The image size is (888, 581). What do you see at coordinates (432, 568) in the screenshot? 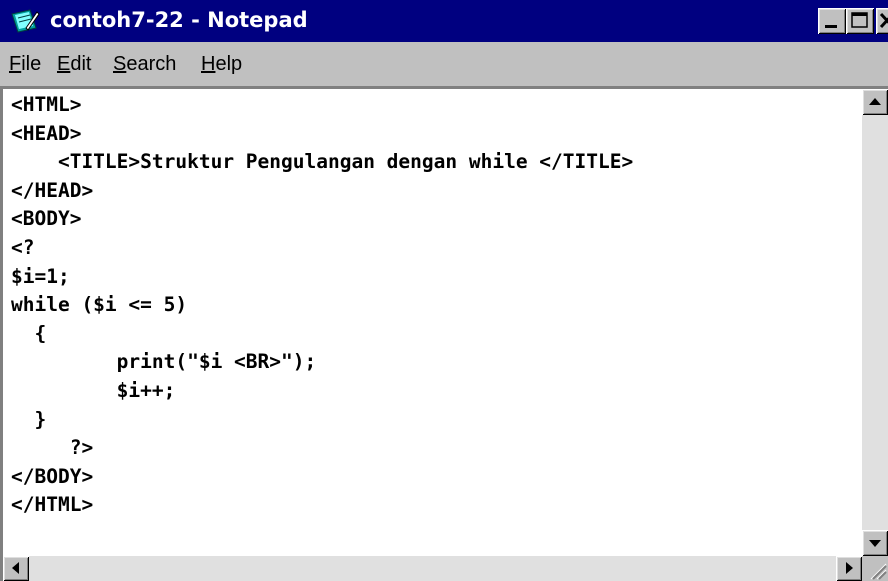
I see `horizontal-scrollbar` at bounding box center [432, 568].